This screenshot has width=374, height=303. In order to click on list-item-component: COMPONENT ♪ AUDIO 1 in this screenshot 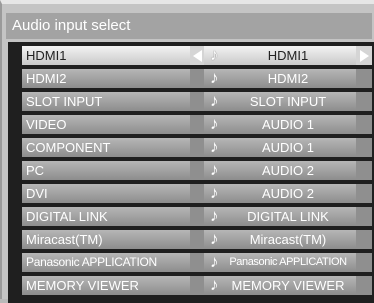, I will do `click(194, 148)`.